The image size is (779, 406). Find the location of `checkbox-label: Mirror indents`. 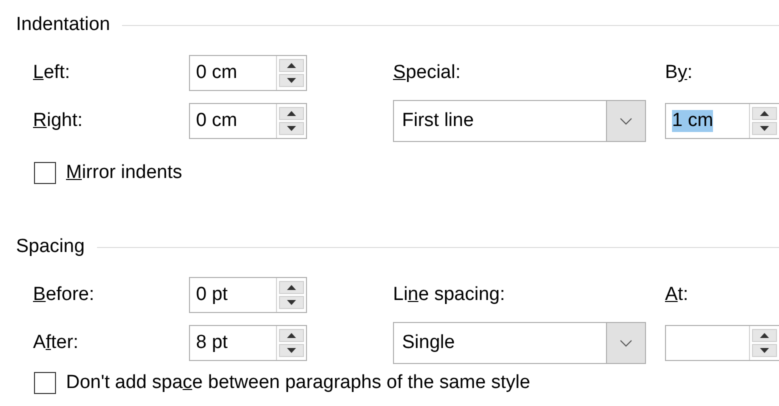

checkbox-label: Mirror indents is located at coordinates (124, 173).